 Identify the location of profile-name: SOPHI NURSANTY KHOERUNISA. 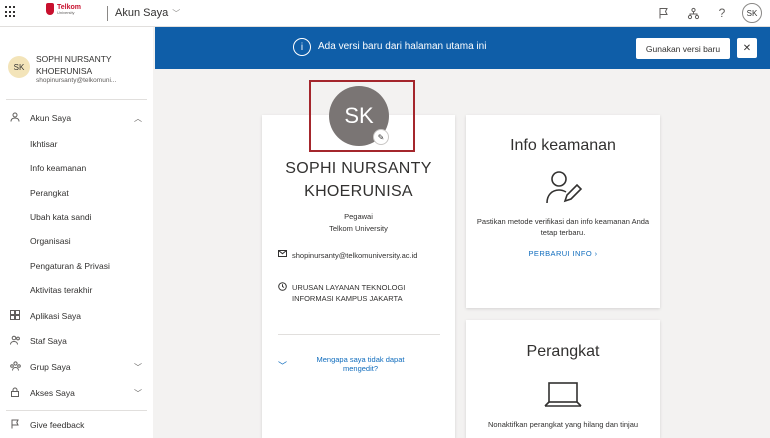
(358, 180).